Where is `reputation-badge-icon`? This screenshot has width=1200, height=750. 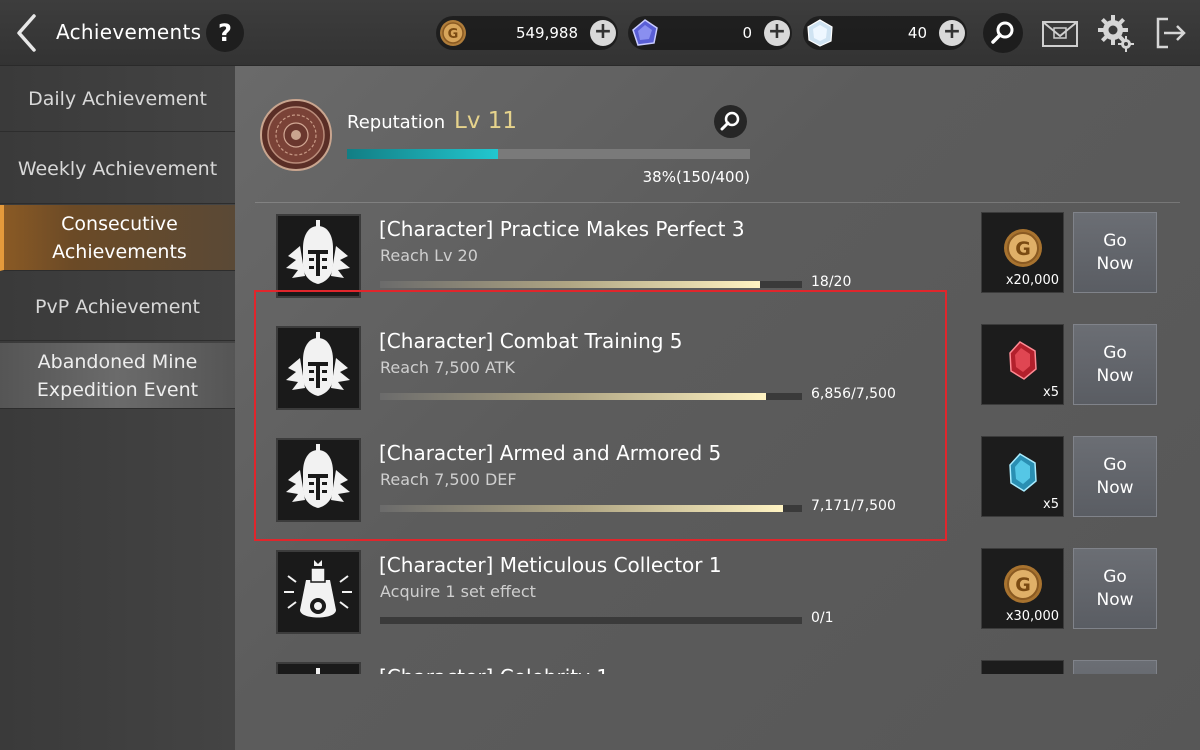
reputation-badge-icon is located at coordinates (296, 135).